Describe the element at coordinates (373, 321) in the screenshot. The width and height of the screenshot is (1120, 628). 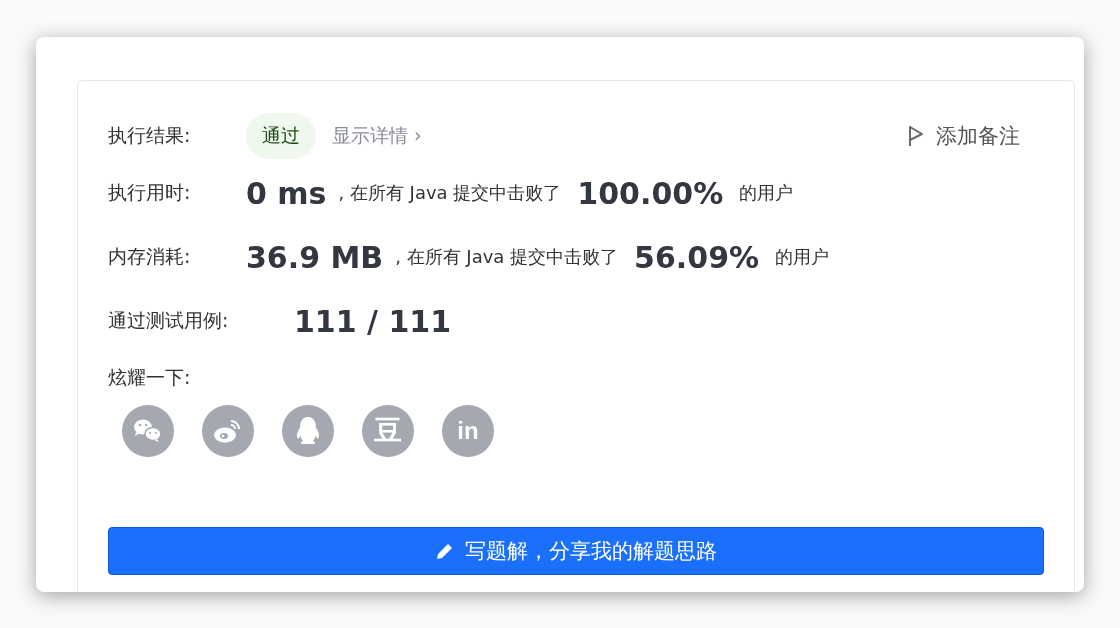
I see `tests-value: 111 / 111` at that location.